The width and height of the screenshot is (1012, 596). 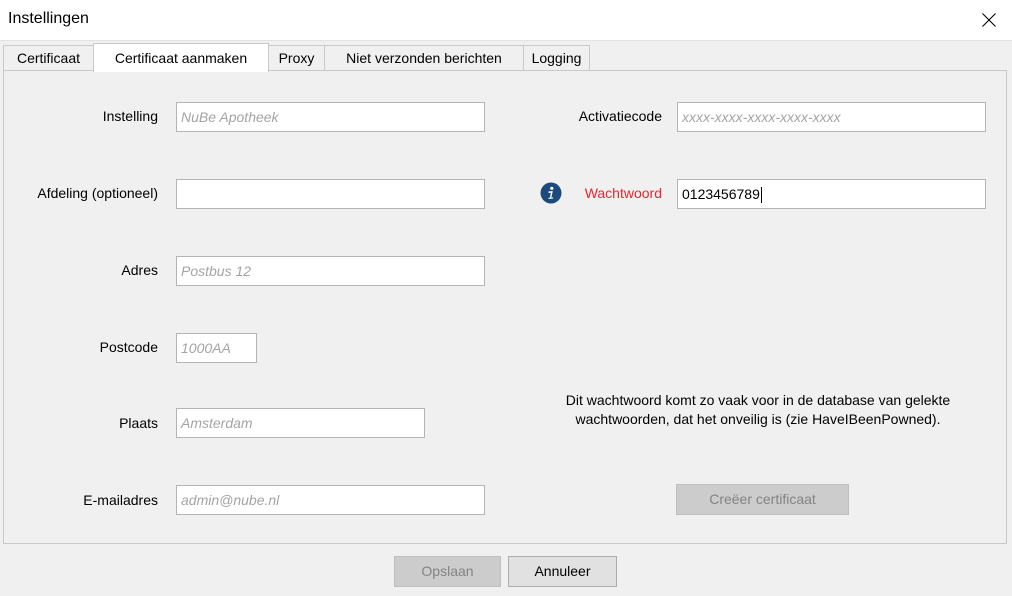 I want to click on text-caret, so click(x=761, y=195).